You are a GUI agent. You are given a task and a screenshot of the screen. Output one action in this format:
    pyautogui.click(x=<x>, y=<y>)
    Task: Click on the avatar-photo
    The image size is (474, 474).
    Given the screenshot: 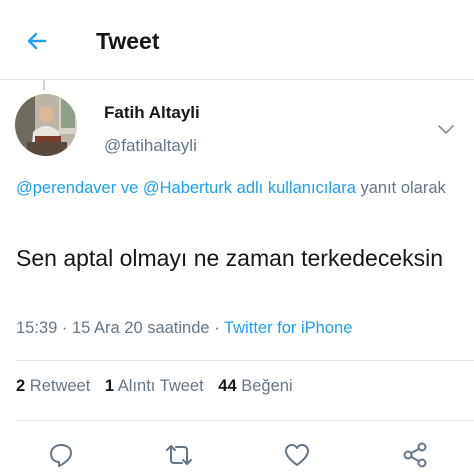 What is the action you would take?
    pyautogui.click(x=46, y=125)
    